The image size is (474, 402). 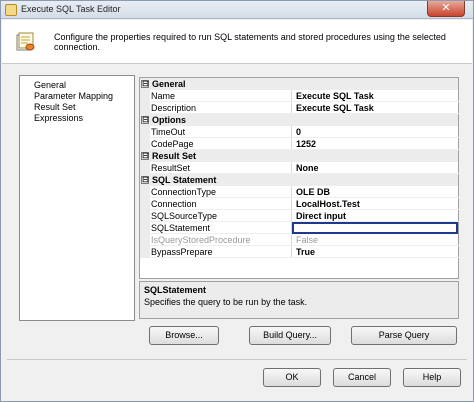 What do you see at coordinates (376, 144) in the screenshot?
I see `property-value: 1252` at bounding box center [376, 144].